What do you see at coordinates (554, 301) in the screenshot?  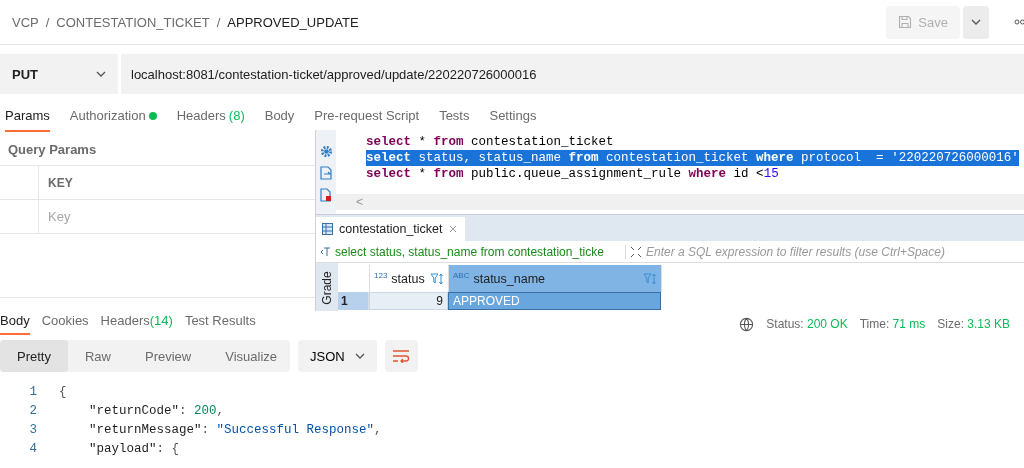 I see `table-cell: APPROVED` at bounding box center [554, 301].